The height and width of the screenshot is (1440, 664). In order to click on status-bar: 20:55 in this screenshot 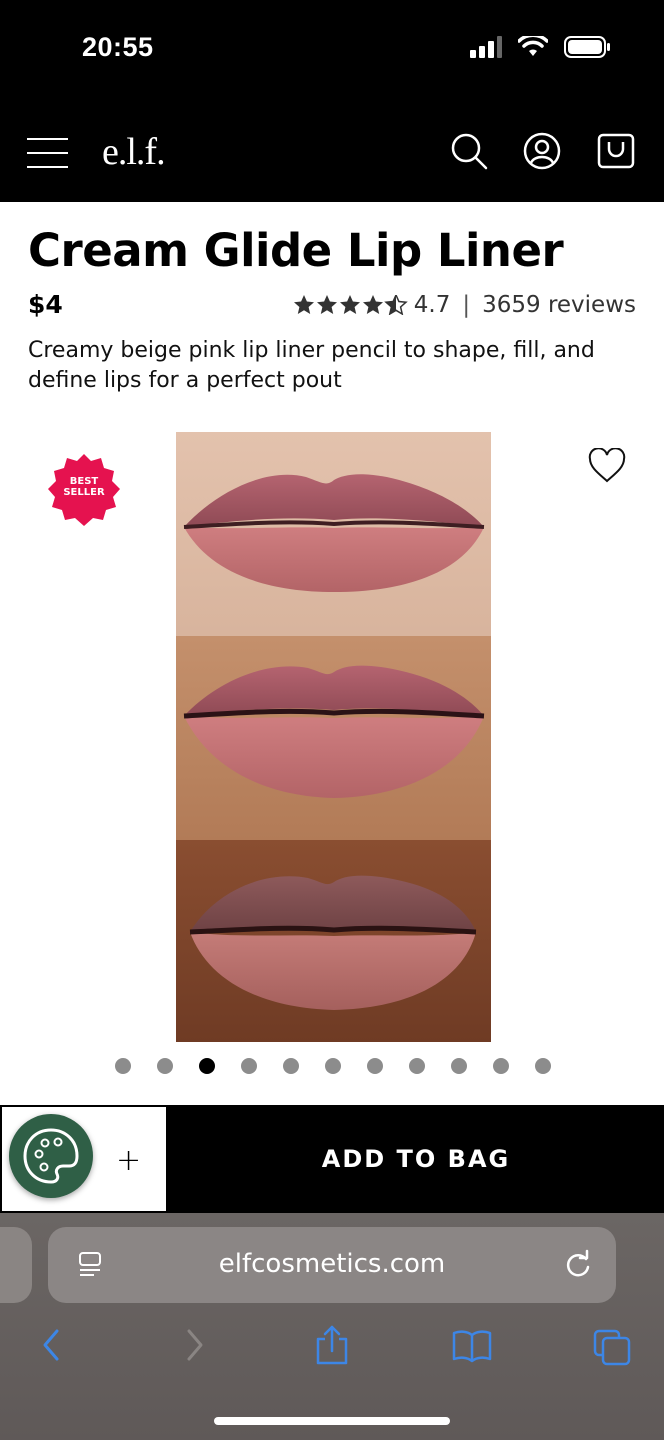, I will do `click(332, 50)`.